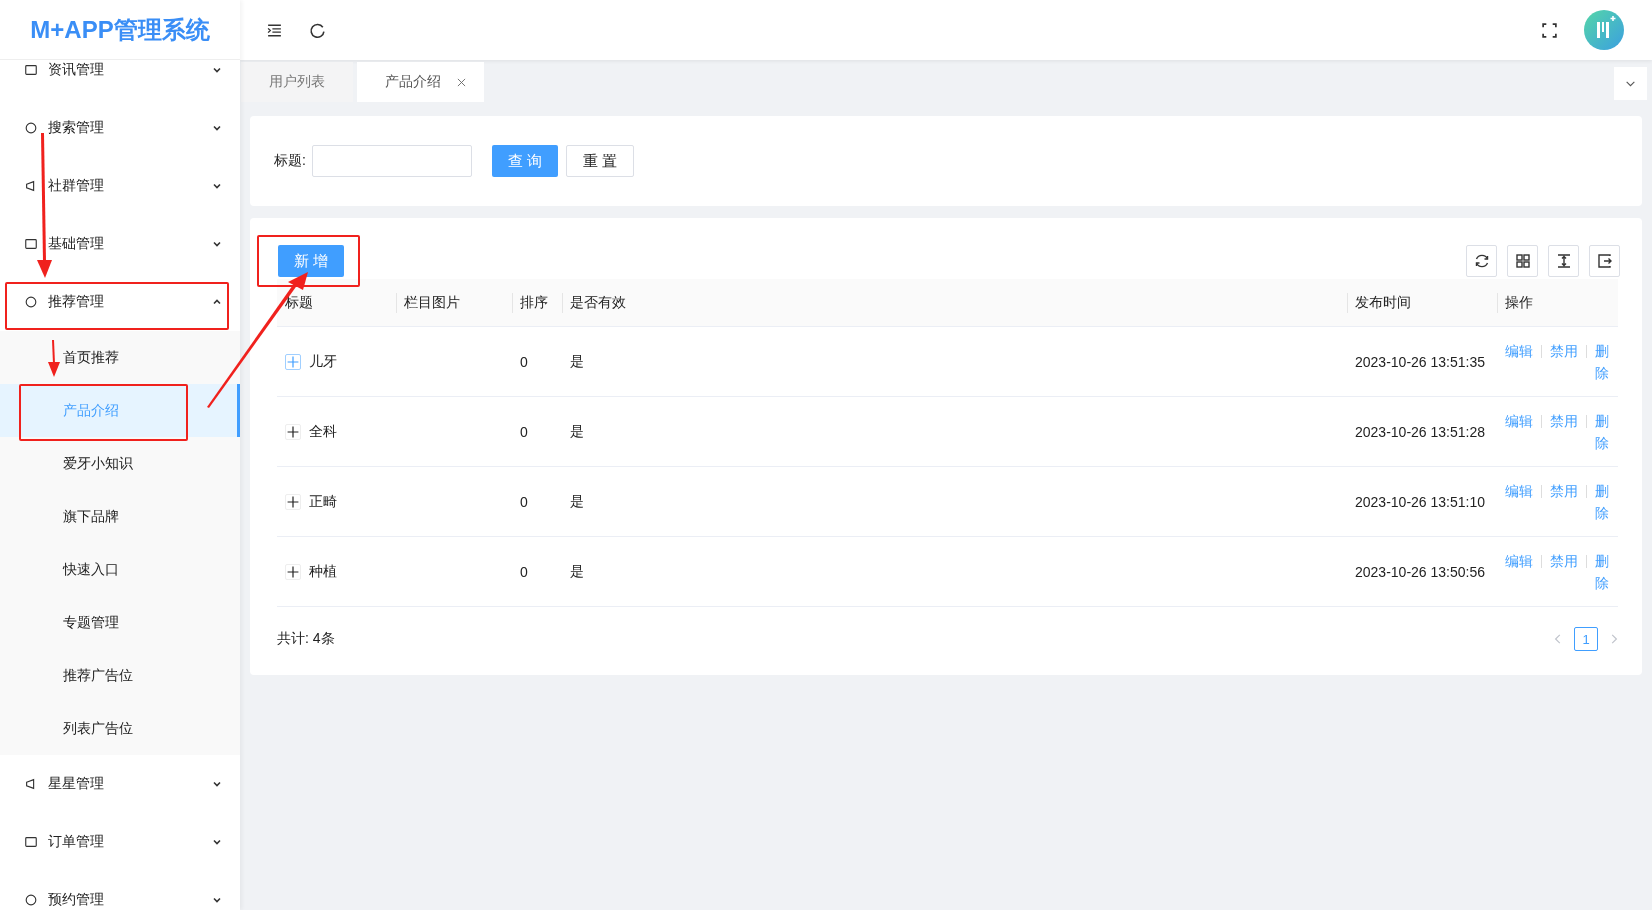 Image resolution: width=1652 pixels, height=910 pixels. Describe the element at coordinates (120, 842) in the screenshot. I see `menu-item: 订单管理` at that location.